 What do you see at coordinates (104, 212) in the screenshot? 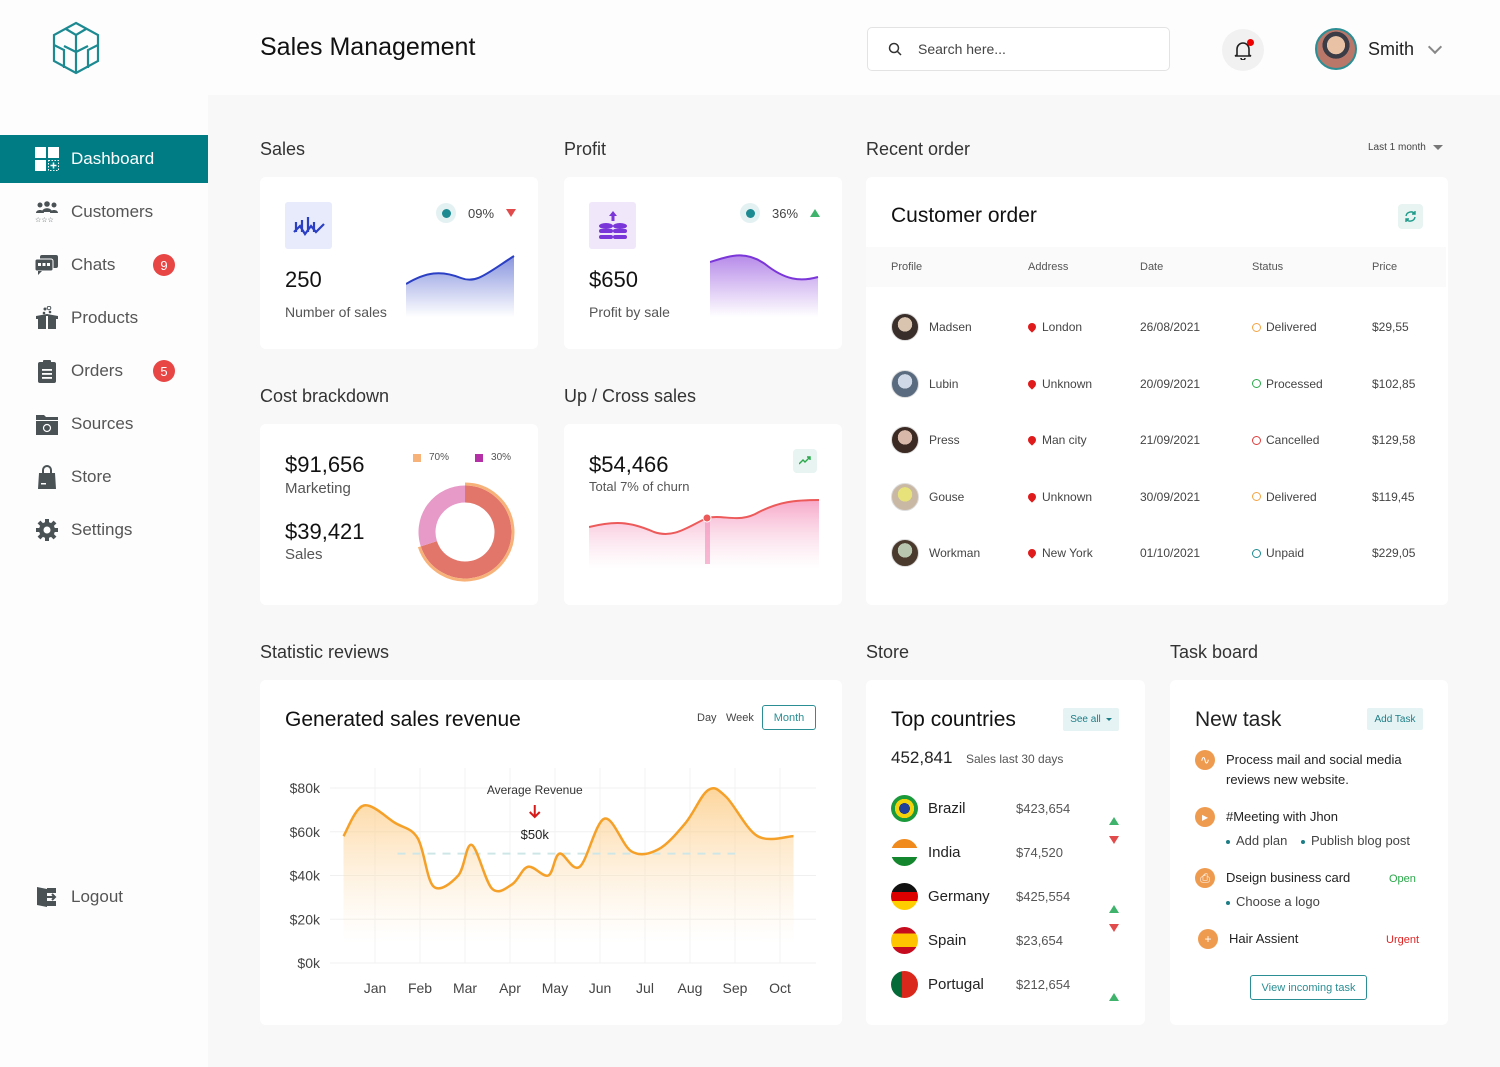
I see `sidebar-item-customers: ☆☆☆ Customers` at bounding box center [104, 212].